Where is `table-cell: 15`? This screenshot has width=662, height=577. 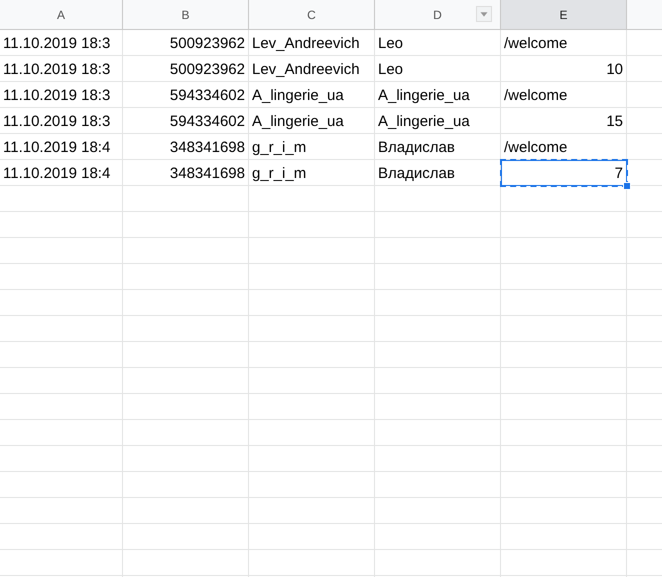 table-cell: 15 is located at coordinates (564, 121).